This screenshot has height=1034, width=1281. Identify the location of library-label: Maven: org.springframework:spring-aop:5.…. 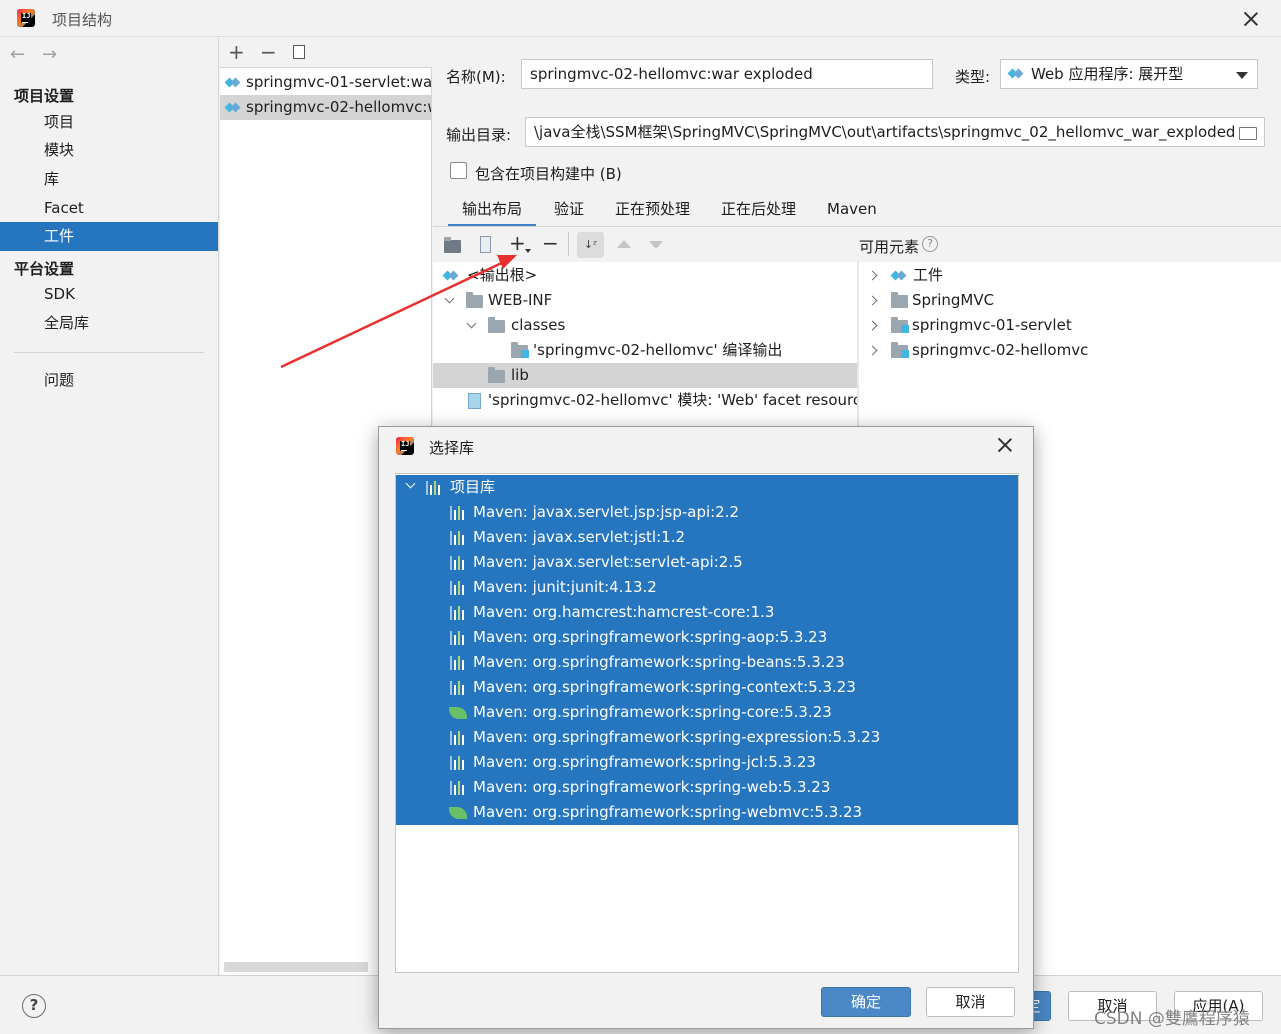
(650, 637).